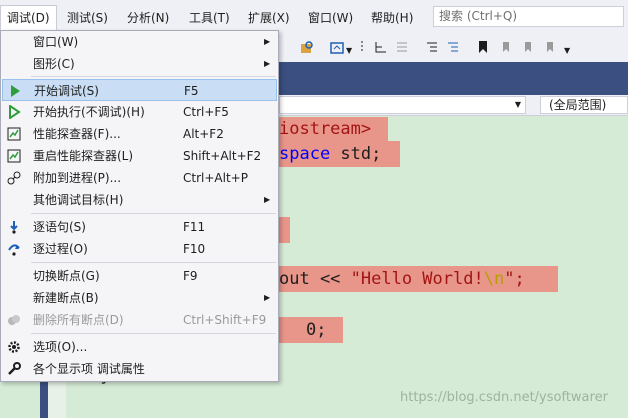 This screenshot has height=418, width=628. What do you see at coordinates (15, 91) in the screenshot?
I see `play-green-icon` at bounding box center [15, 91].